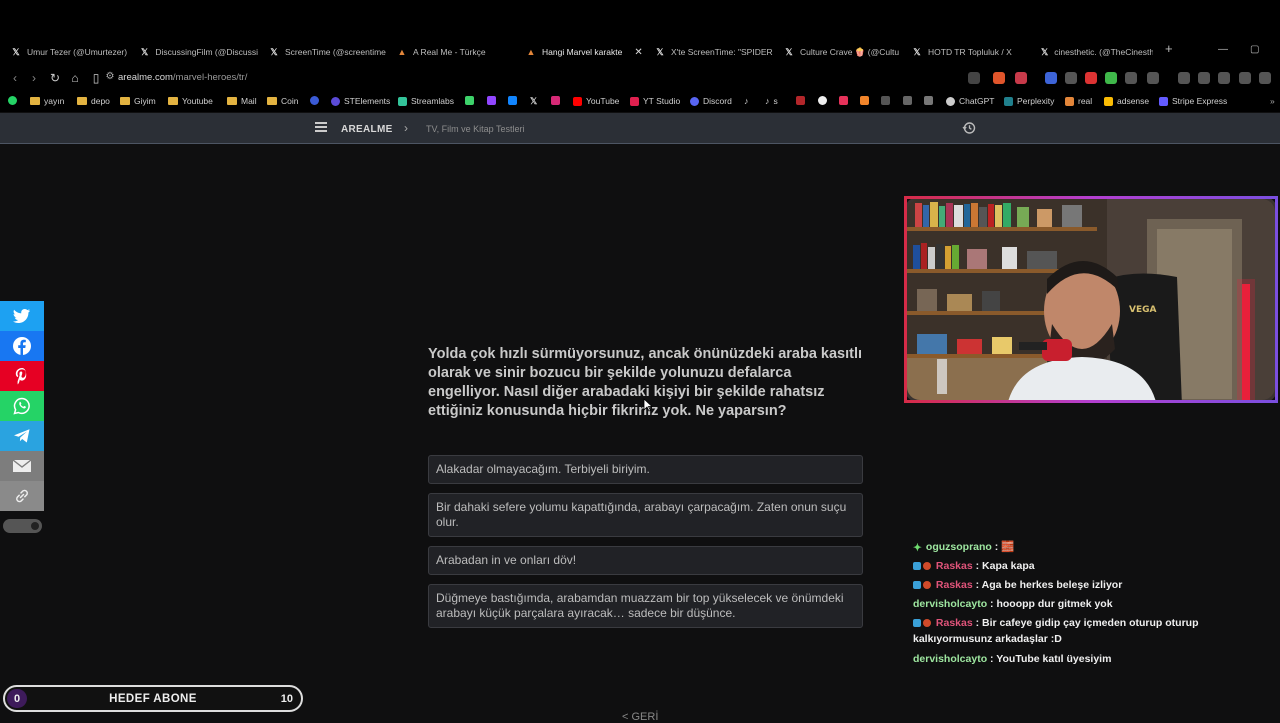 The width and height of the screenshot is (1280, 723). I want to click on dark-mode-toggle, so click(22, 526).